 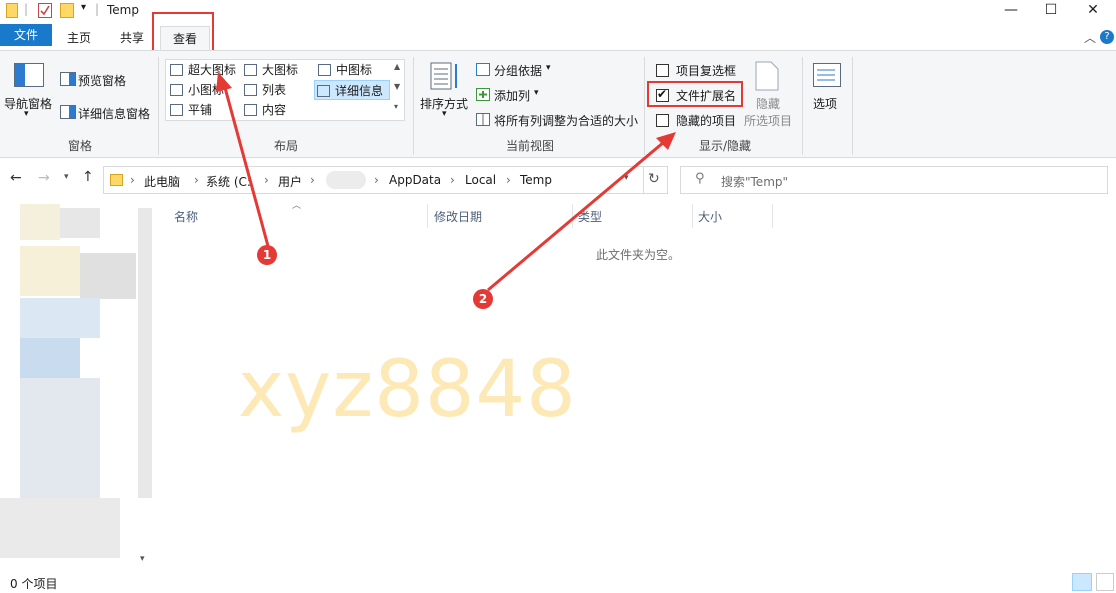 I want to click on details-view-icon, so click(x=1082, y=582).